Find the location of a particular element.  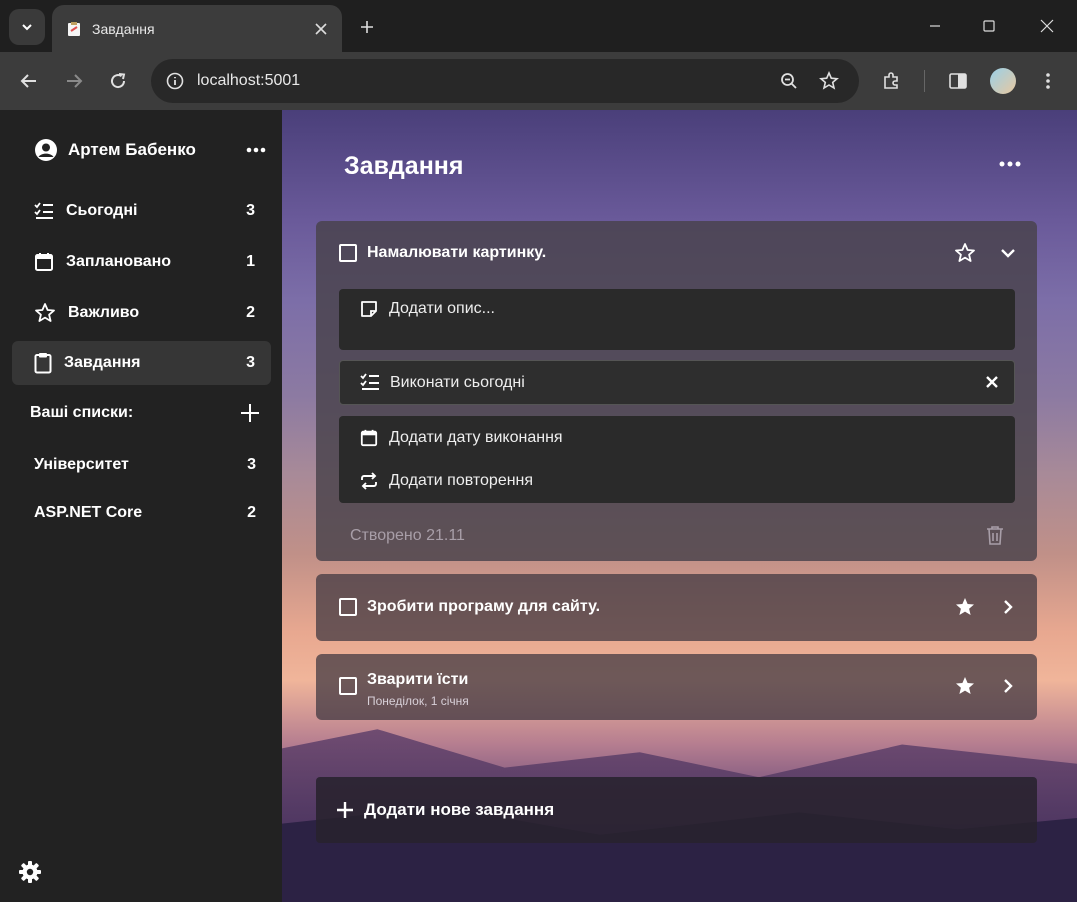

add-due-date-label: Додати дату виконання is located at coordinates (476, 437).